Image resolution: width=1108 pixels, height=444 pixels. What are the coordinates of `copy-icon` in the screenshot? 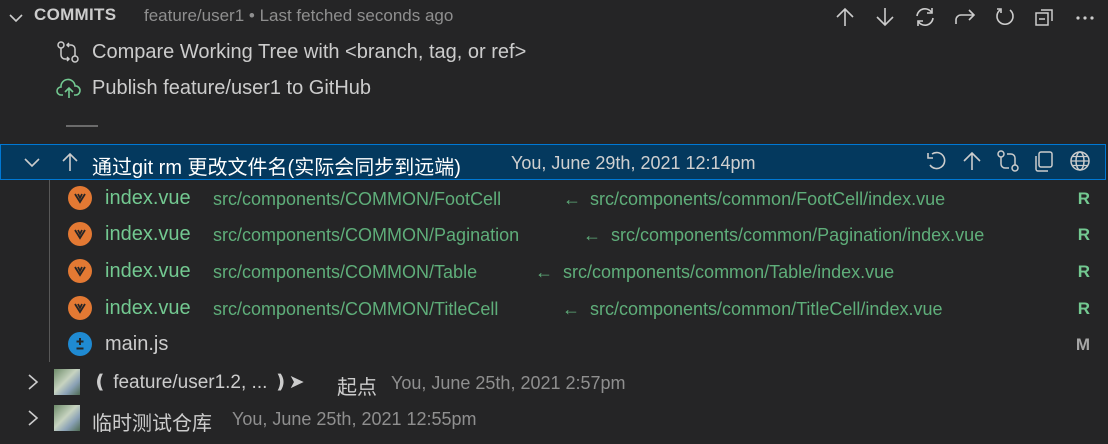 It's located at (1044, 161).